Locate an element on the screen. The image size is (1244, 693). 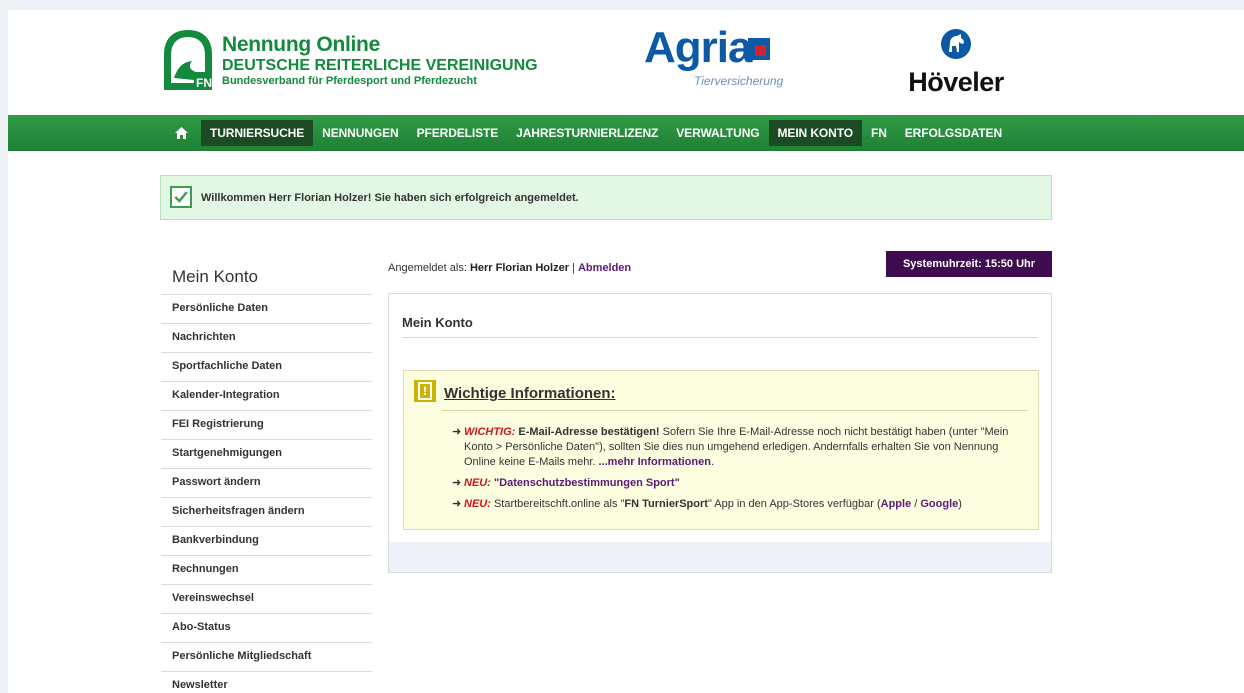
sidebar-item-sicherheitsfragen: Sicherheitsfragen ändern is located at coordinates (266, 511).